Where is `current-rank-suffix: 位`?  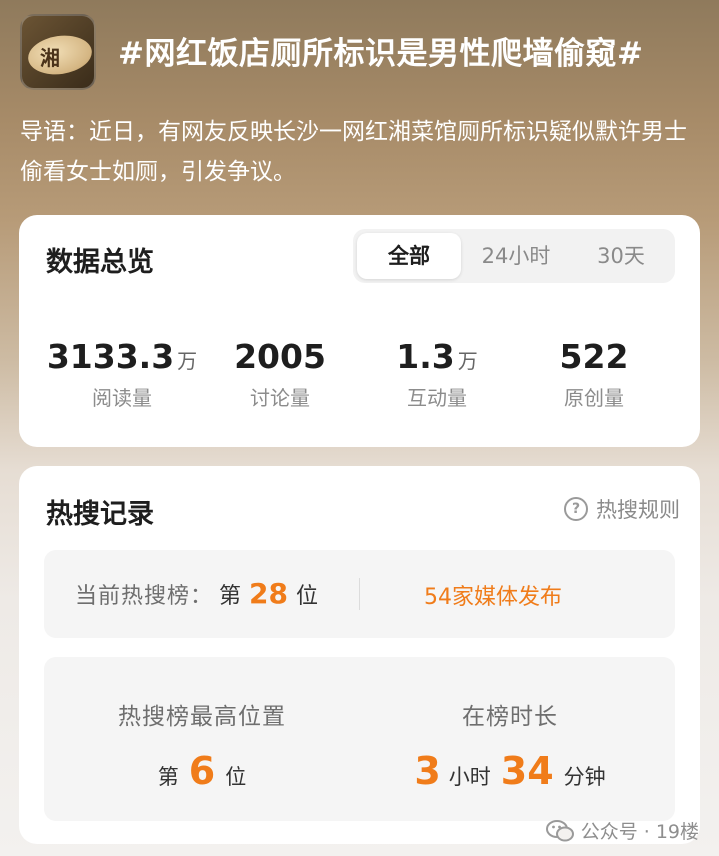
current-rank-suffix: 位 is located at coordinates (307, 596).